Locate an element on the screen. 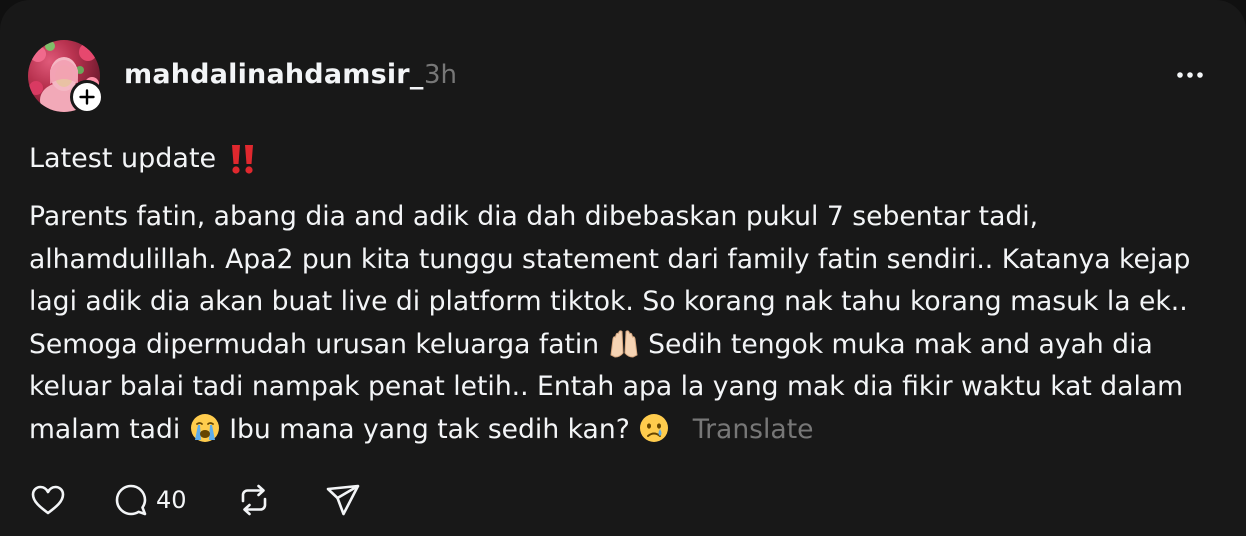 The image size is (1246, 536). crying-face-icon is located at coordinates (654, 427).